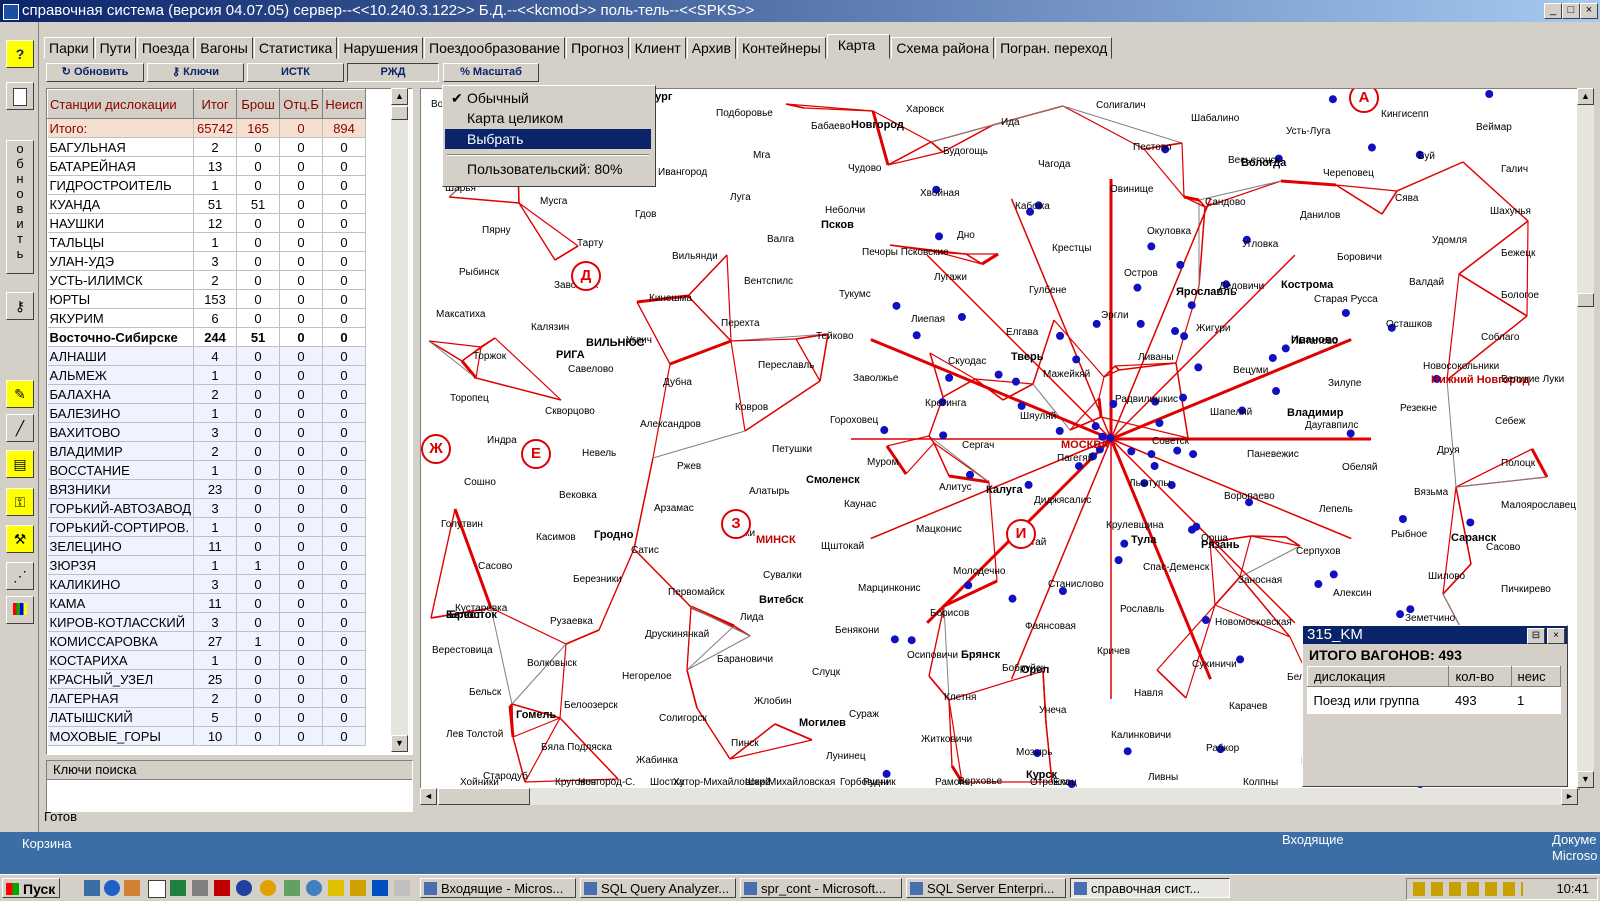  Describe the element at coordinates (966, 235) in the screenshot. I see `map-station-label: Дно` at that location.